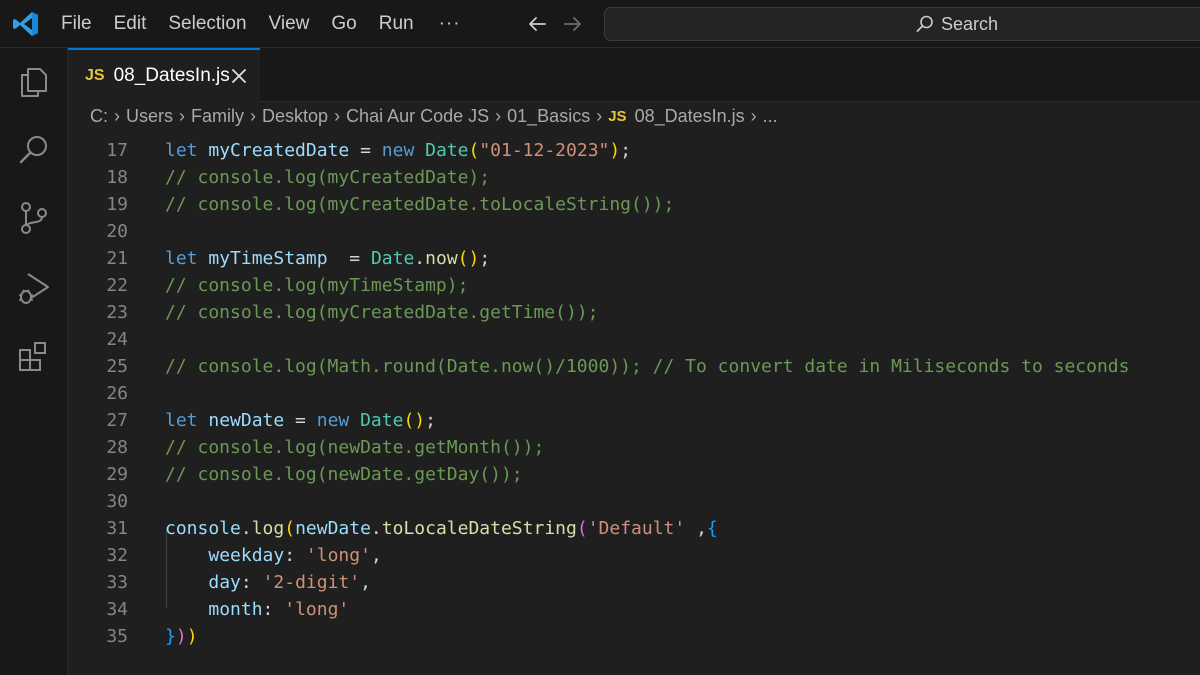  I want to click on line-number: 30, so click(117, 501).